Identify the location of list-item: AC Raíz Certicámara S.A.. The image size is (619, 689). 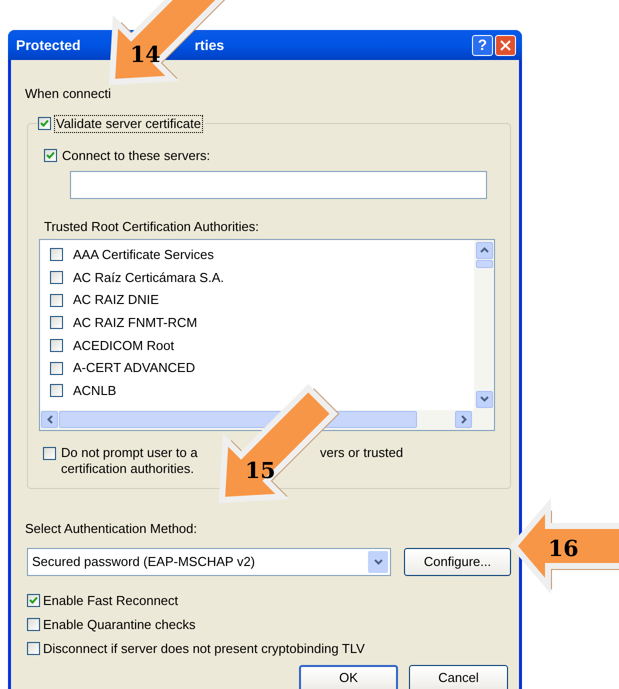
(148, 278).